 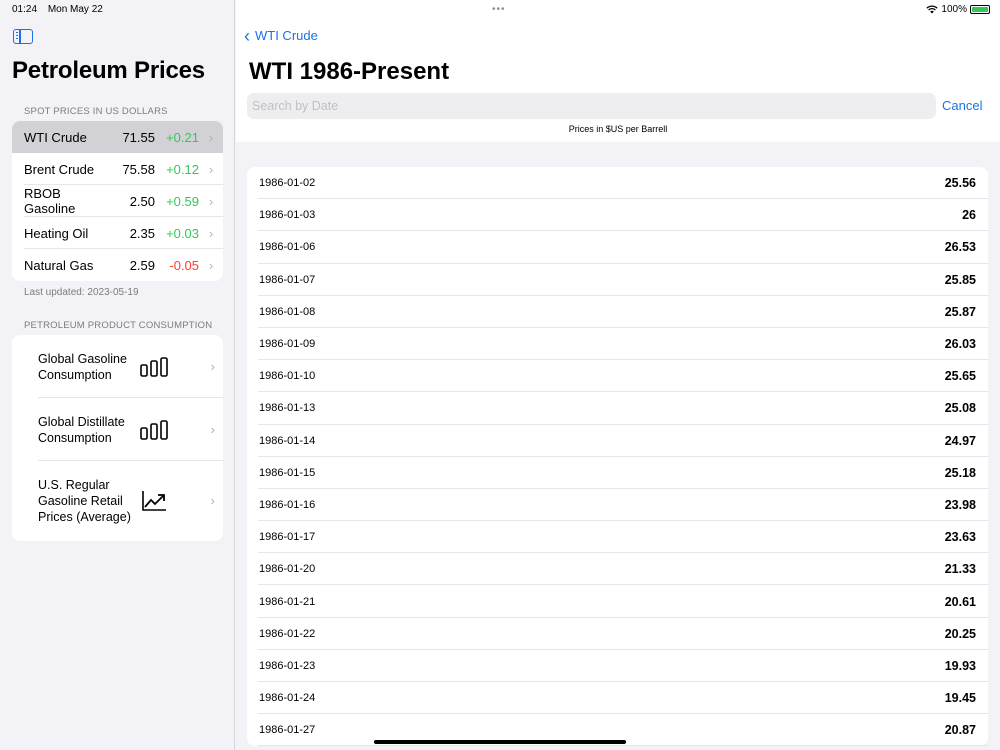 What do you see at coordinates (980, 9) in the screenshot?
I see `battery-icon` at bounding box center [980, 9].